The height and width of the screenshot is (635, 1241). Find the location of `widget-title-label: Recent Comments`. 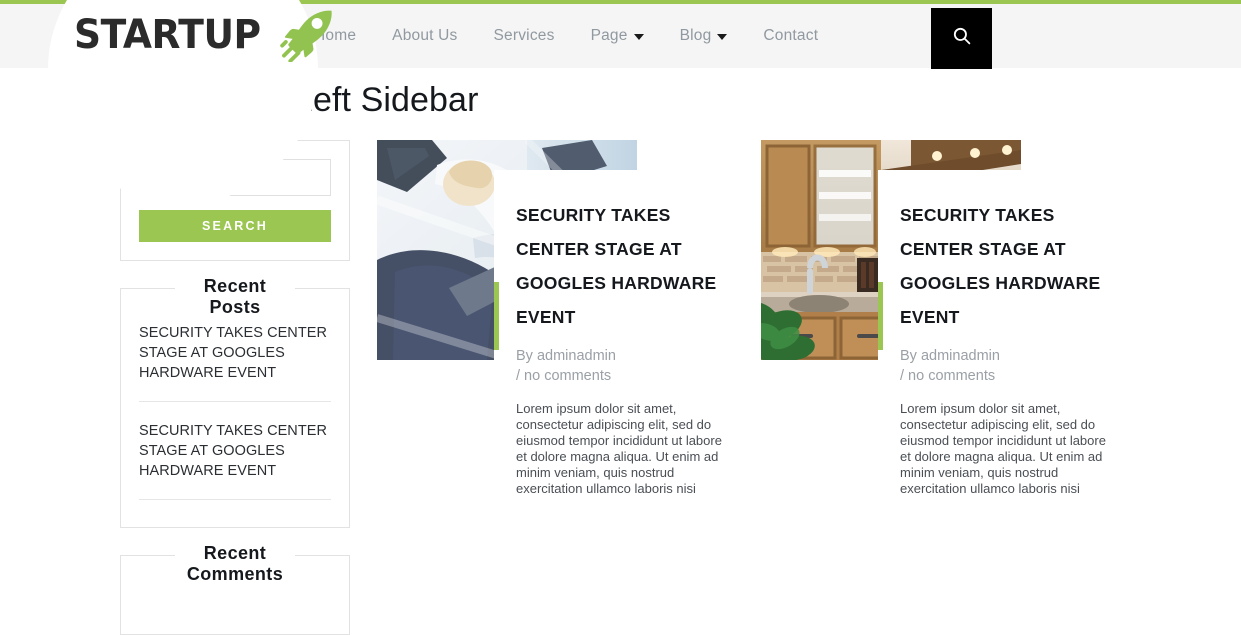

widget-title-label: Recent Comments is located at coordinates (235, 564).